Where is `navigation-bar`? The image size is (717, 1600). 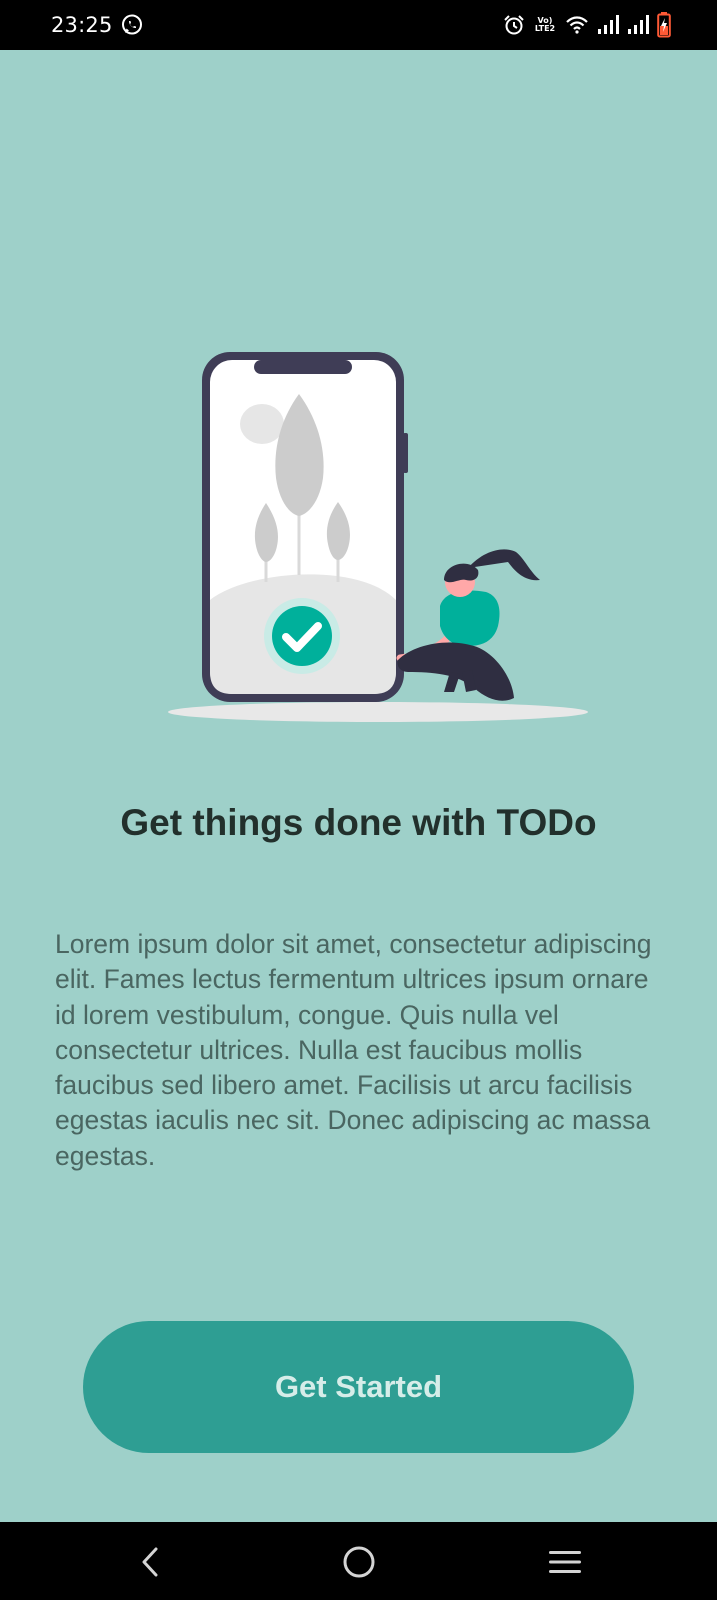
navigation-bar is located at coordinates (358, 1561).